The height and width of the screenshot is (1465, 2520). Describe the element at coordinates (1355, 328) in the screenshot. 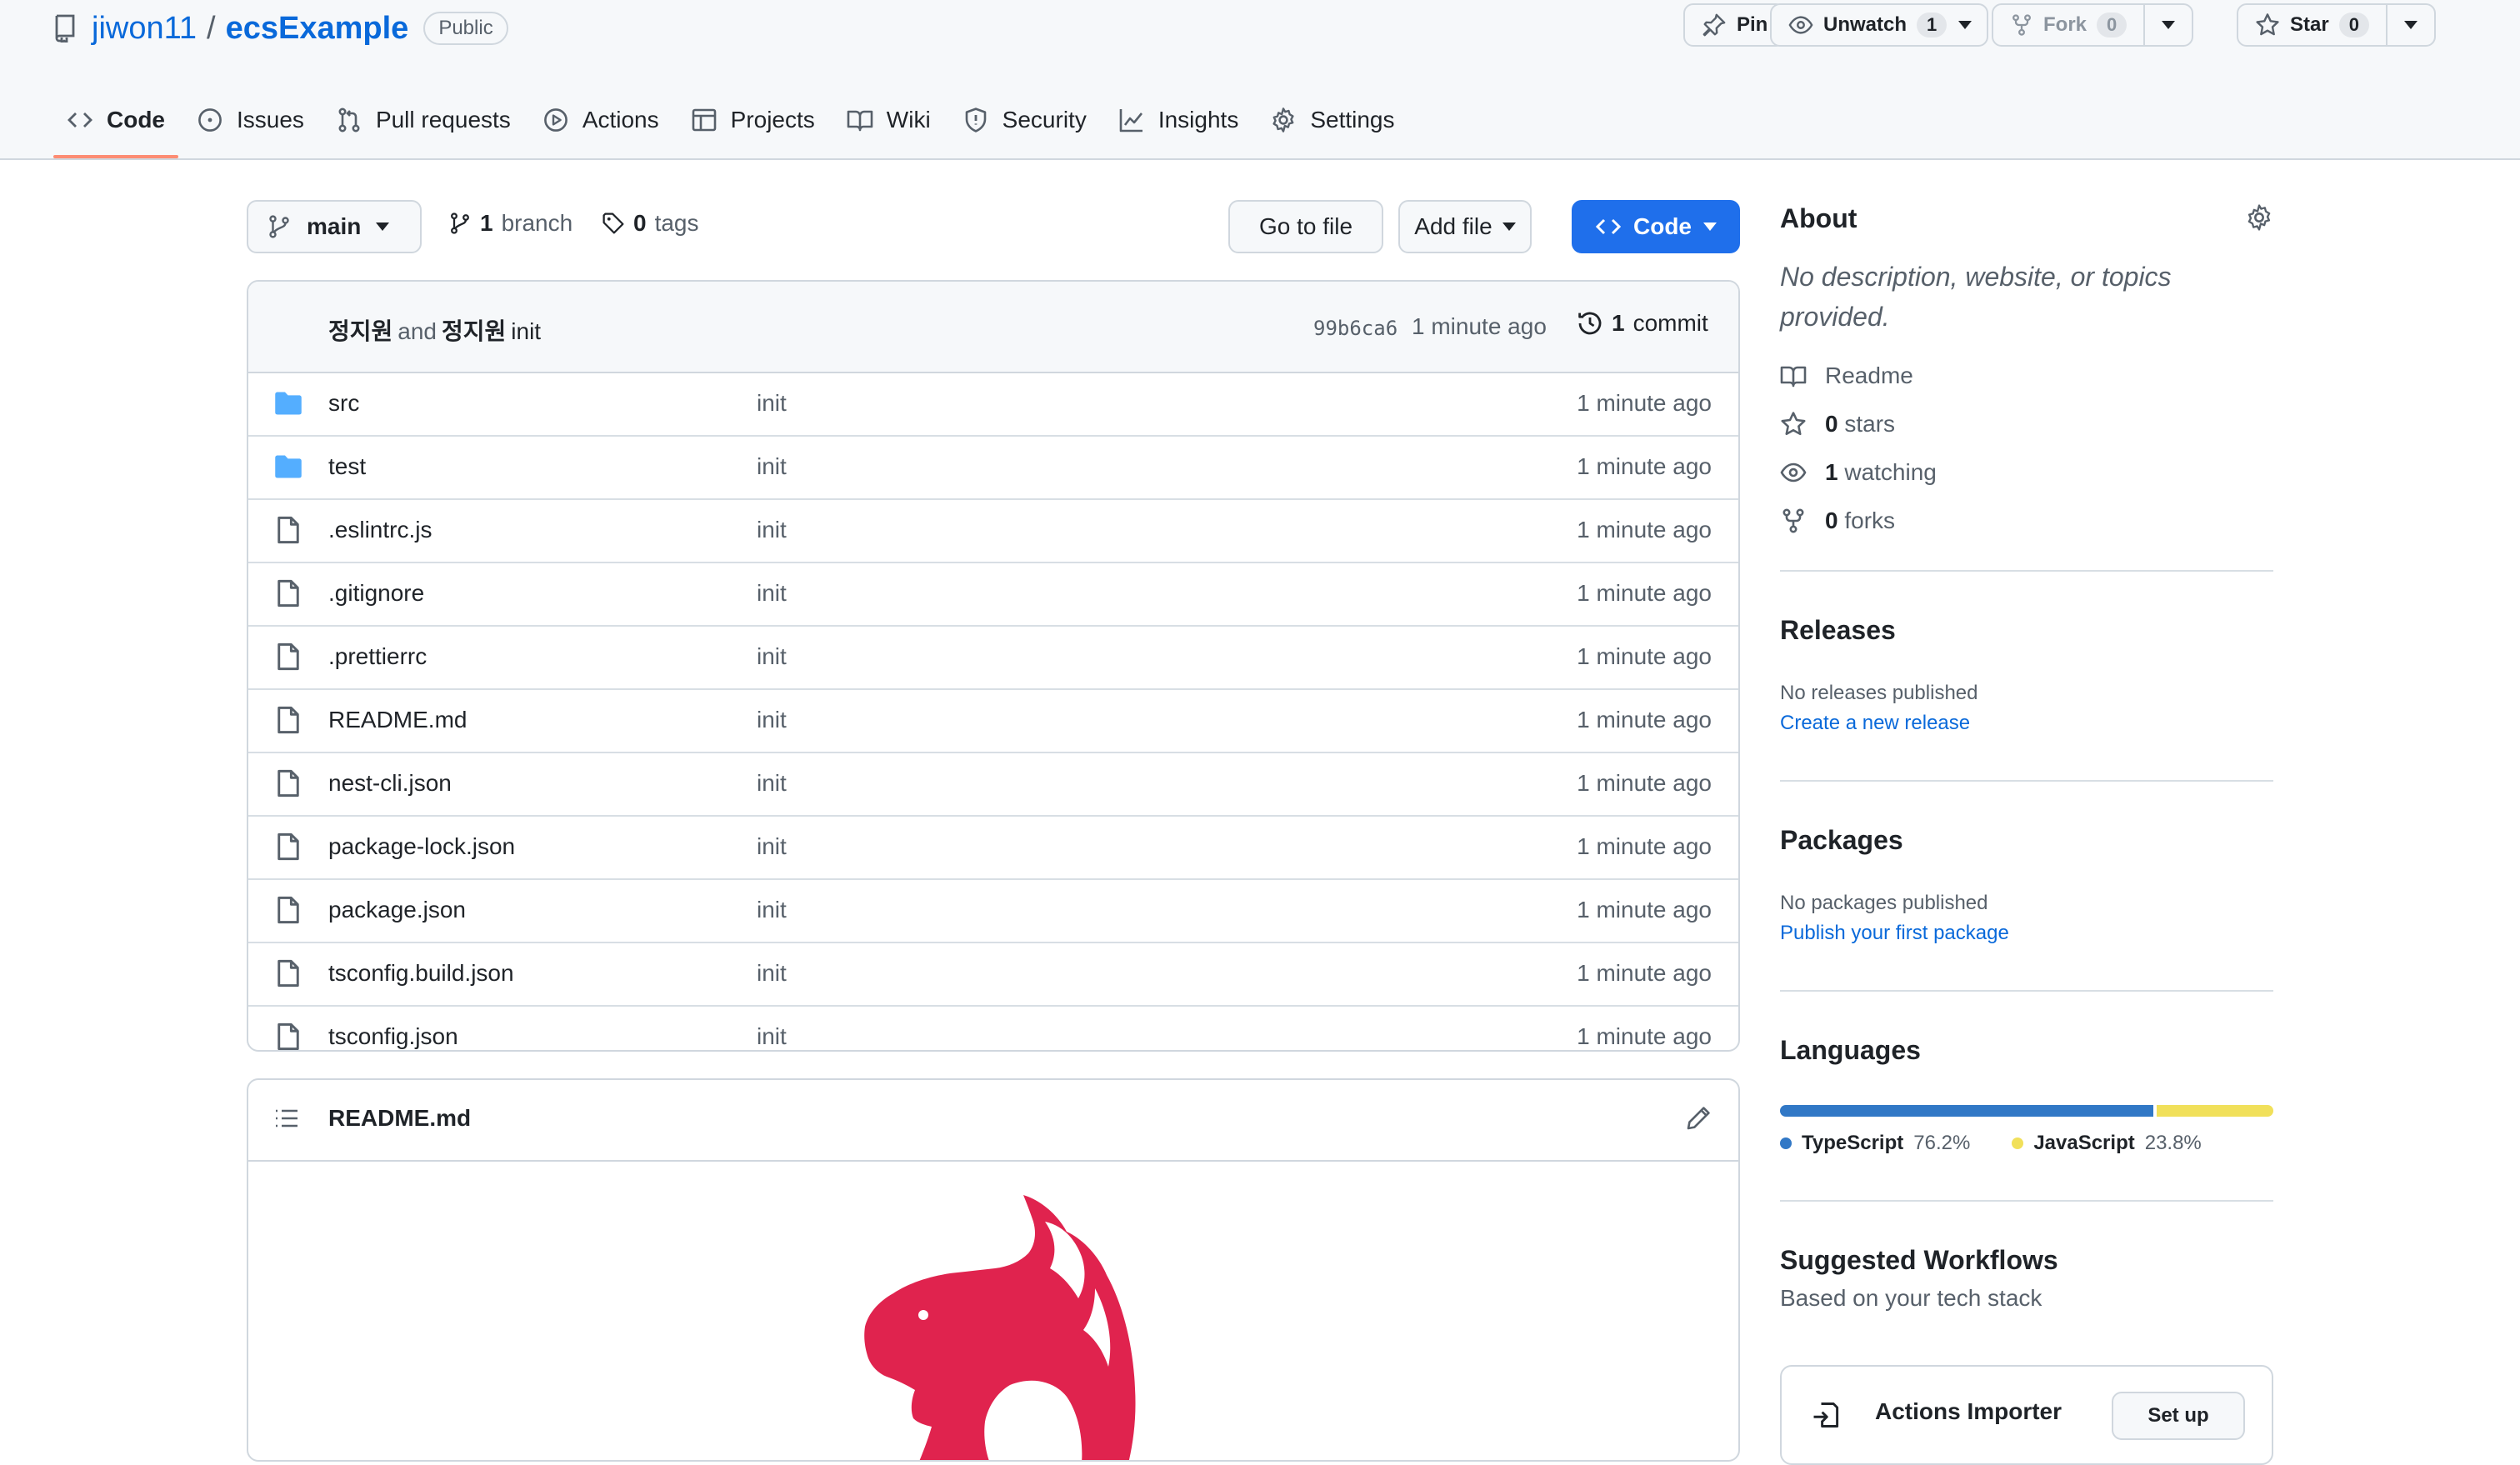

I see `commit-sha-link: 99b6ca6` at that location.